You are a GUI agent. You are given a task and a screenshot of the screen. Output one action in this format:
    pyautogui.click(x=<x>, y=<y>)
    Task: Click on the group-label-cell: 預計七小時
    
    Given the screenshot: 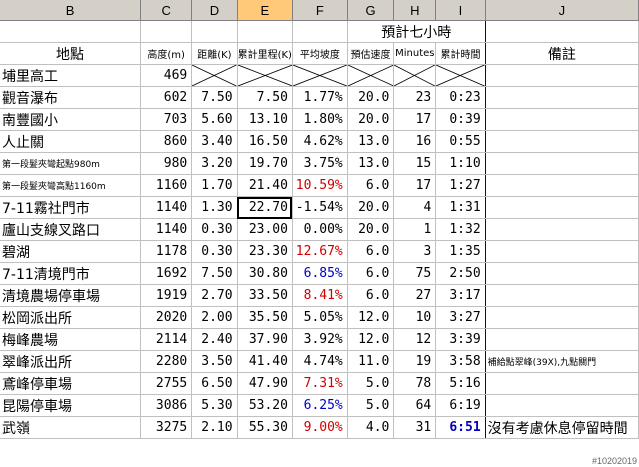 What is the action you would take?
    pyautogui.click(x=416, y=31)
    